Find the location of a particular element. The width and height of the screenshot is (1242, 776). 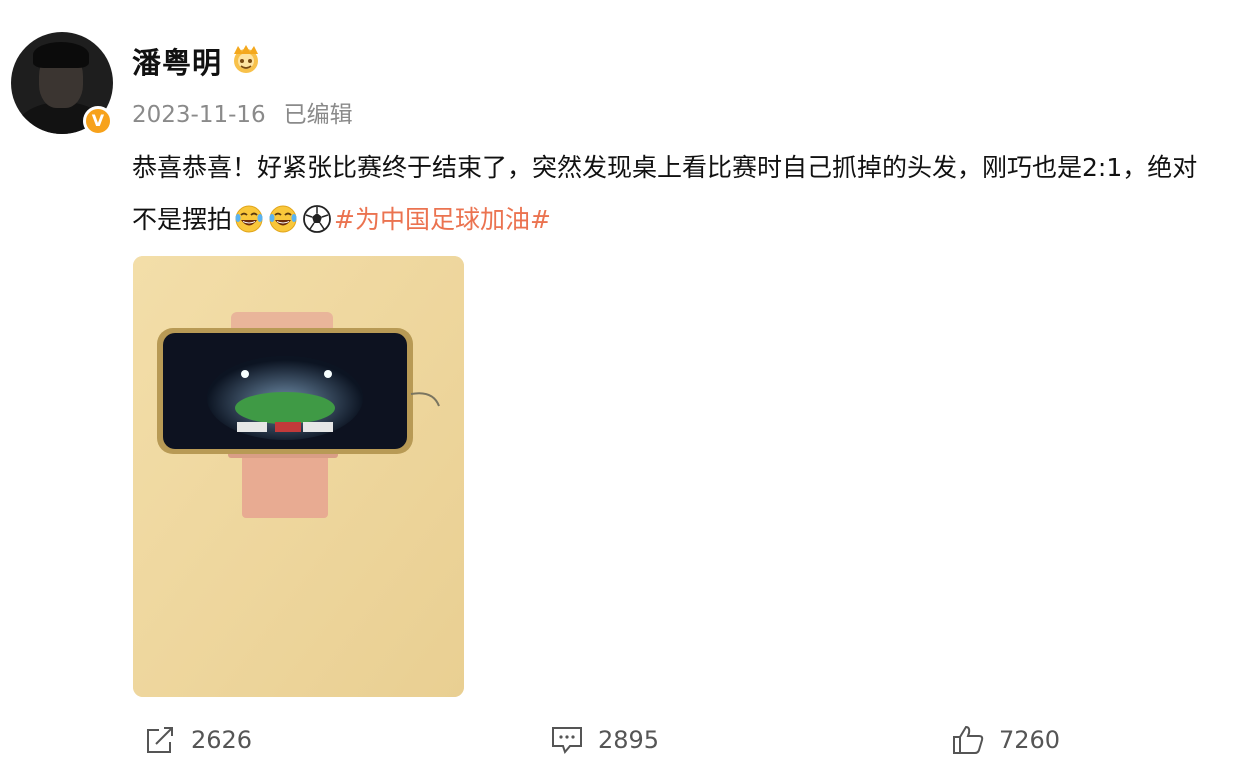

action-bar: 2626 2895 7260 is located at coordinates (621, 740).